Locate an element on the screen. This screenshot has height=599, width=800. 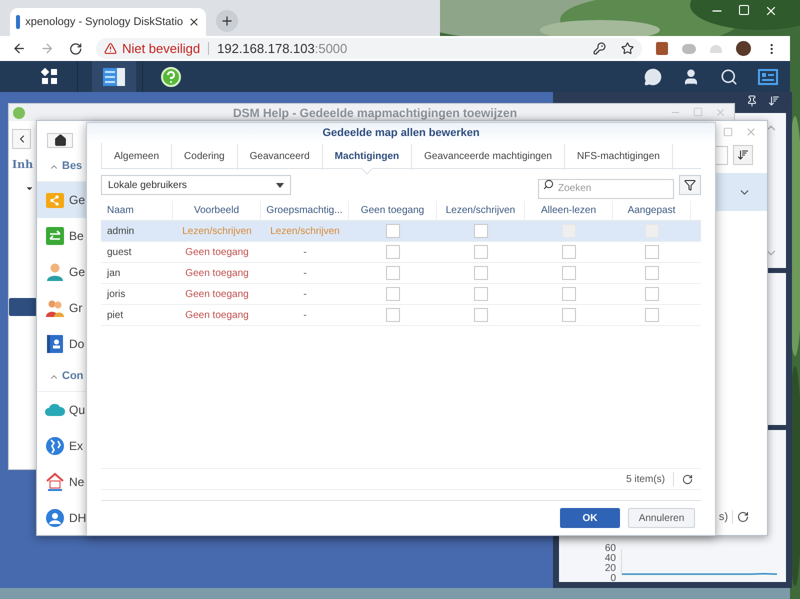
sidebar-item: Qu is located at coordinates (63, 410).